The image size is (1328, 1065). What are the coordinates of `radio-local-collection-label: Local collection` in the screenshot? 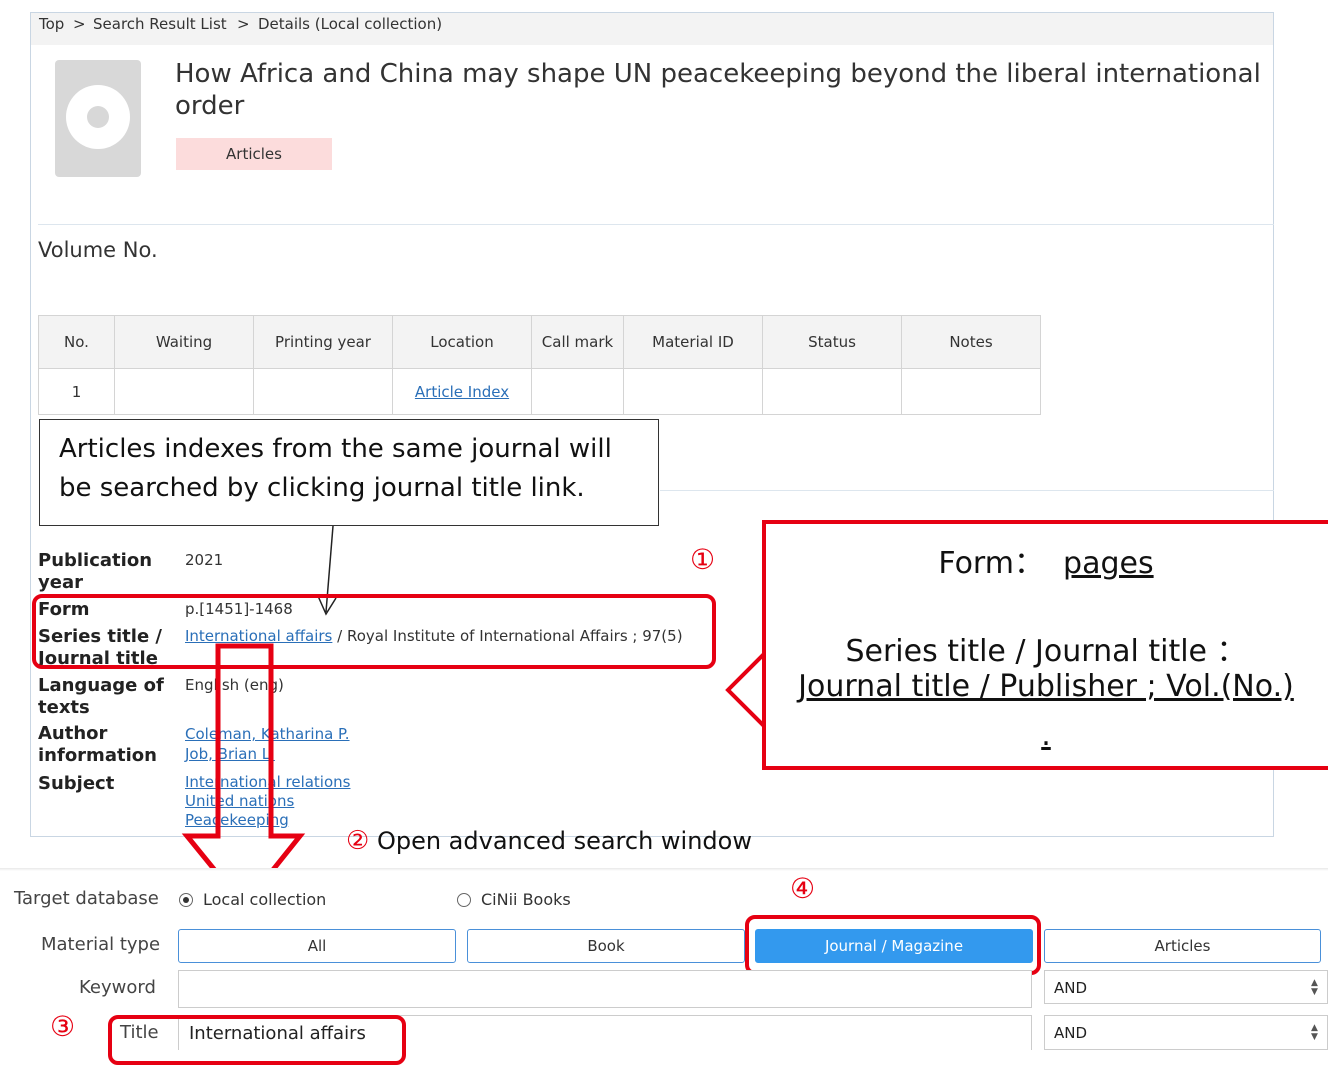 It's located at (264, 899).